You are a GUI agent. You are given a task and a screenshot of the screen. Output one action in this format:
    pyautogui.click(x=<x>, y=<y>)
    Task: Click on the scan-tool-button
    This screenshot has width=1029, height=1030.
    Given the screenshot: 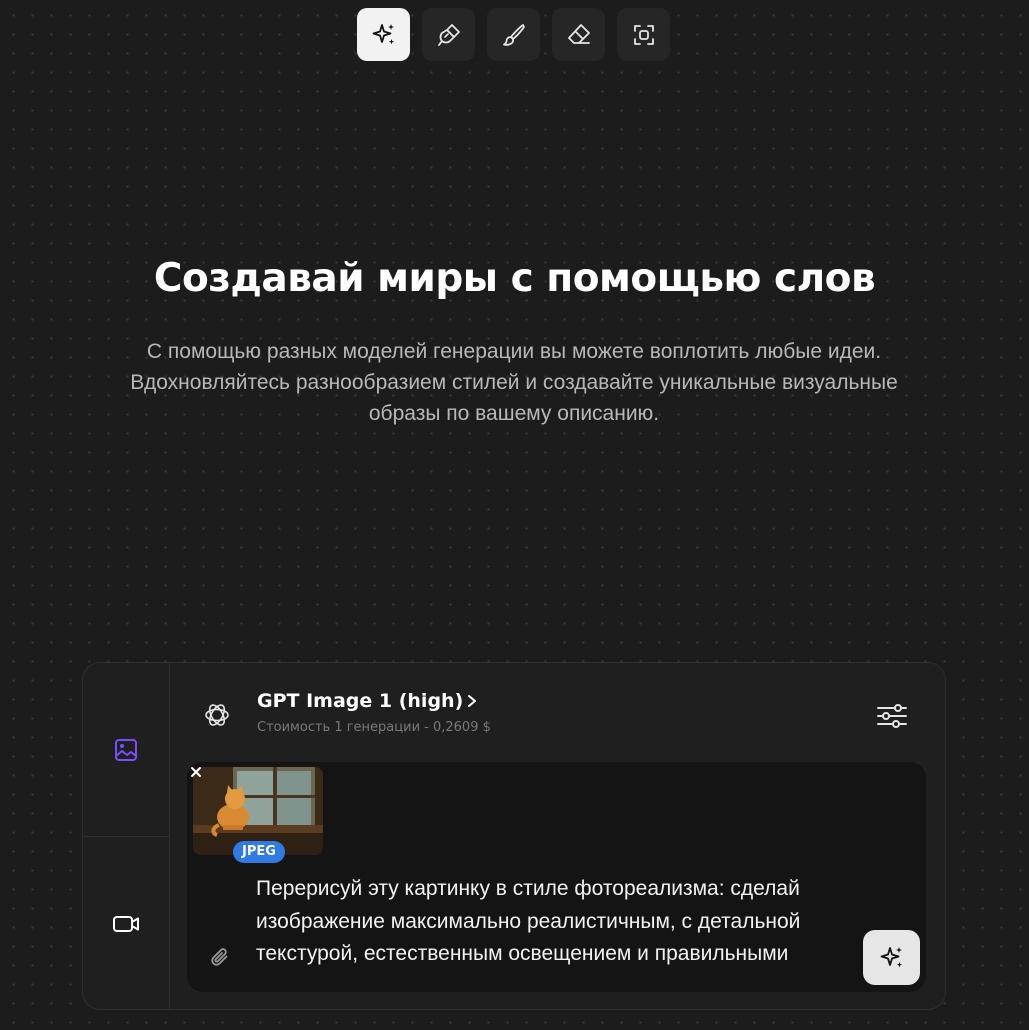 What is the action you would take?
    pyautogui.click(x=643, y=34)
    